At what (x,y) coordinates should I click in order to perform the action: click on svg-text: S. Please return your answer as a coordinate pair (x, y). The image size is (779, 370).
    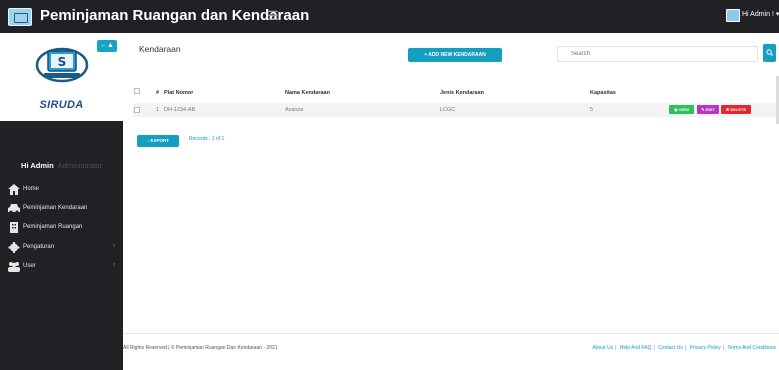
    Looking at the image, I should click on (62, 62).